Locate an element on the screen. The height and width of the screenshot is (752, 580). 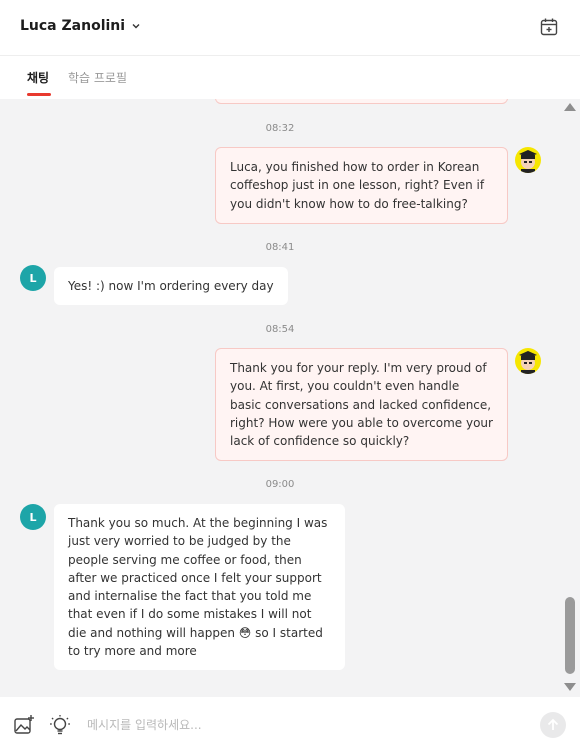
user-name-dropdown: Luca Zanolini is located at coordinates (80, 26).